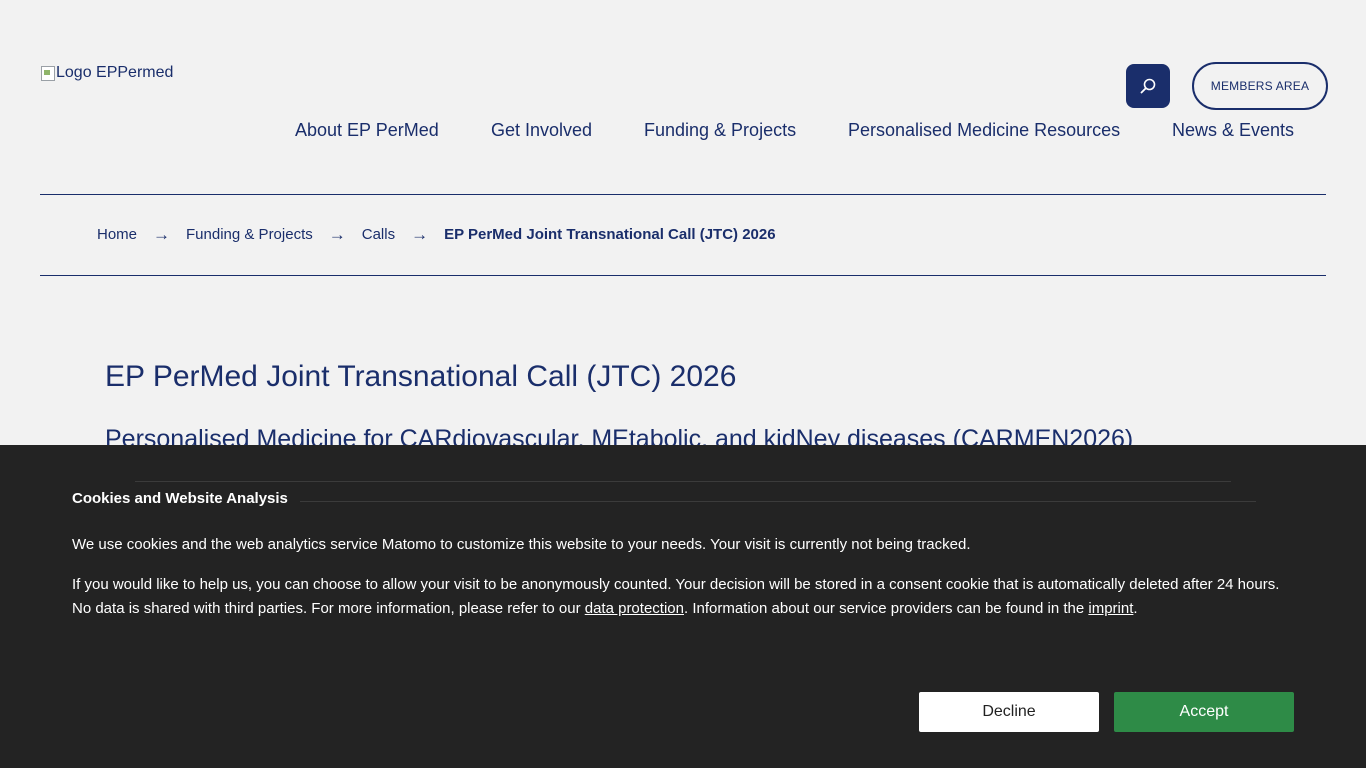 The image size is (1366, 768). I want to click on cookie-text-segment: ., so click(1135, 608).